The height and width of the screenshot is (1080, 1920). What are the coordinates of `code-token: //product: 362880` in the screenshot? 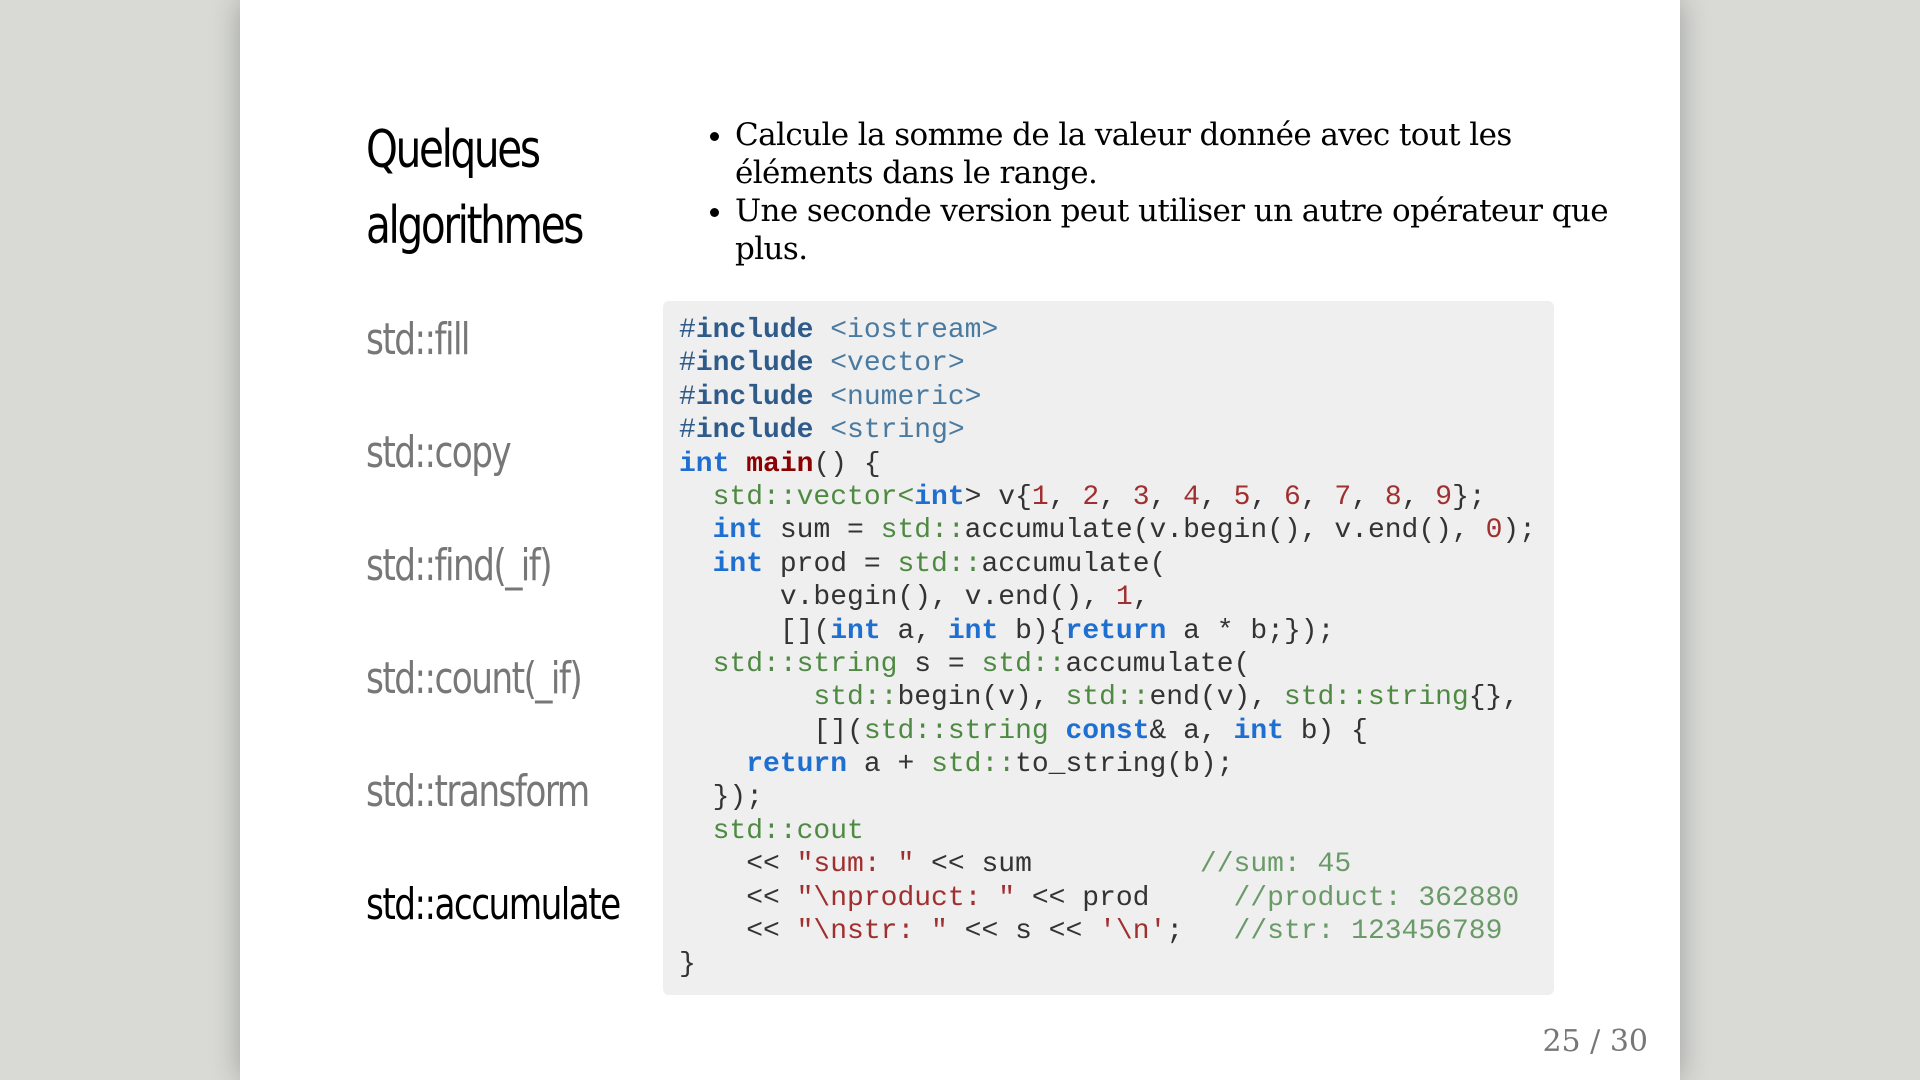 It's located at (1376, 898).